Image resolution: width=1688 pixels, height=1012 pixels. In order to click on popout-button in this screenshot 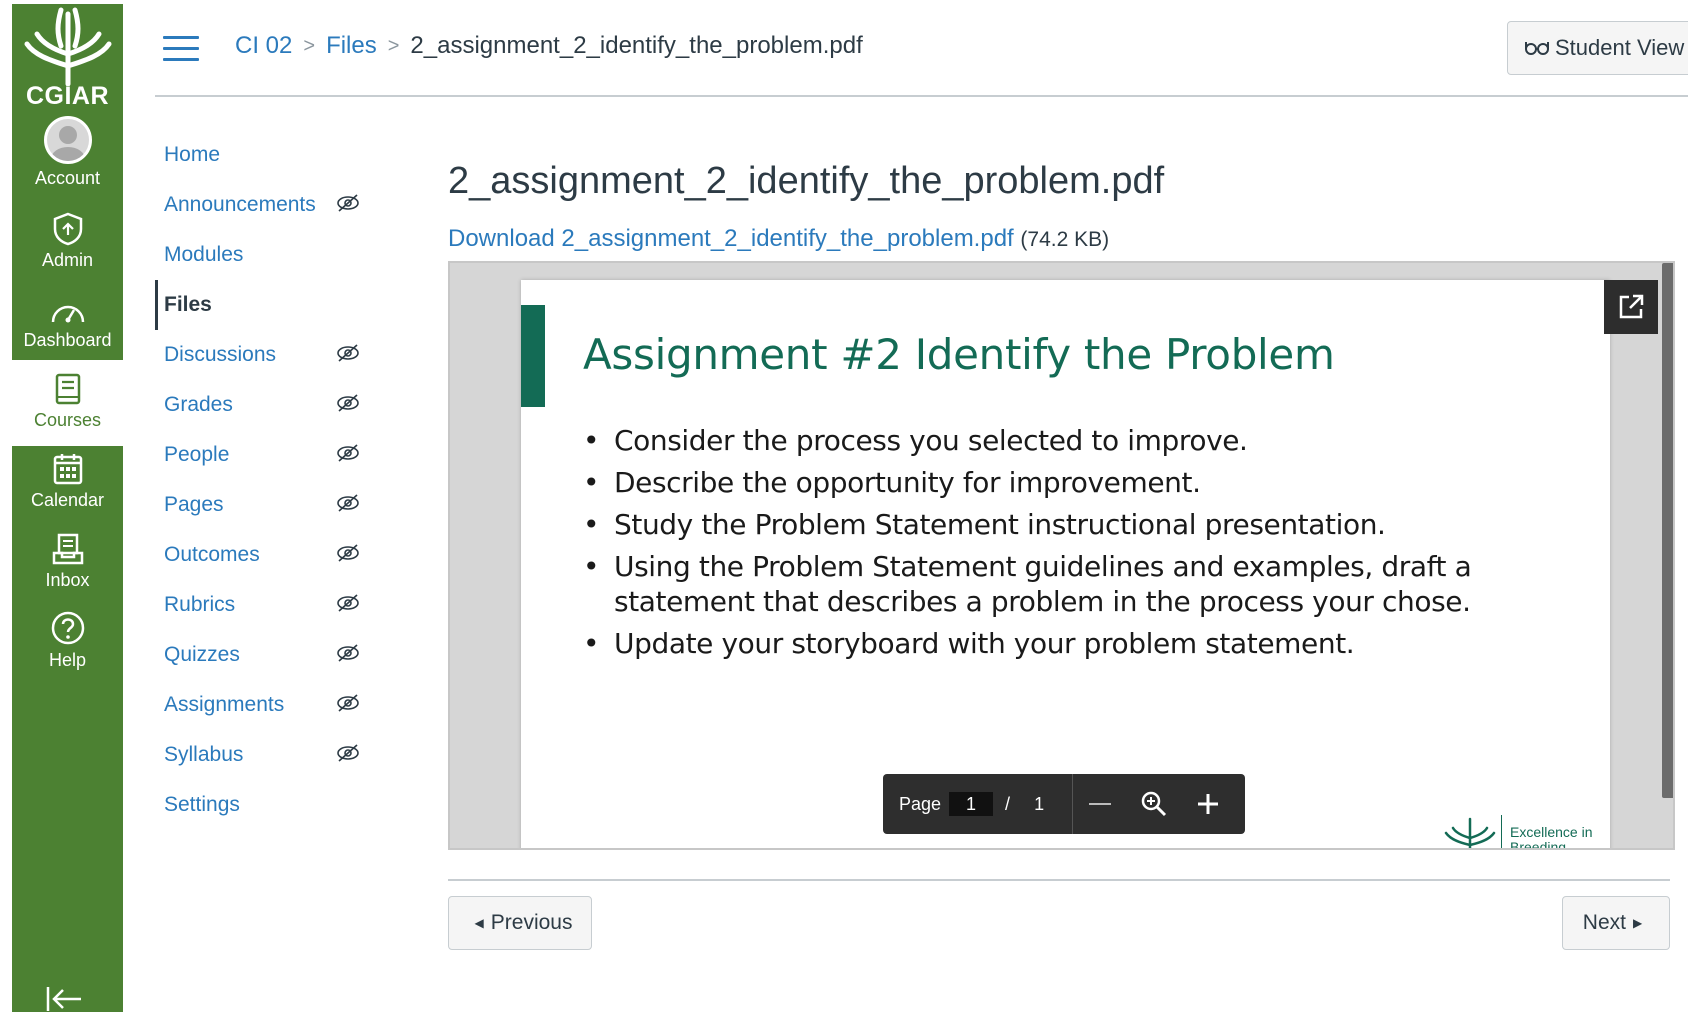, I will do `click(1631, 307)`.